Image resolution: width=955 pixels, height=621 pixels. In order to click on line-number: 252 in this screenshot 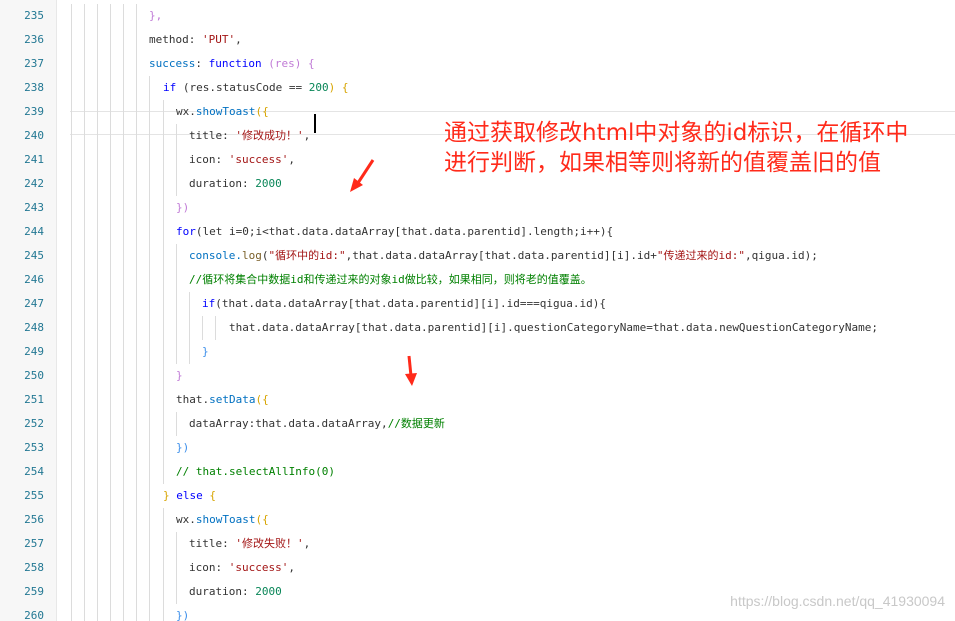, I will do `click(34, 423)`.